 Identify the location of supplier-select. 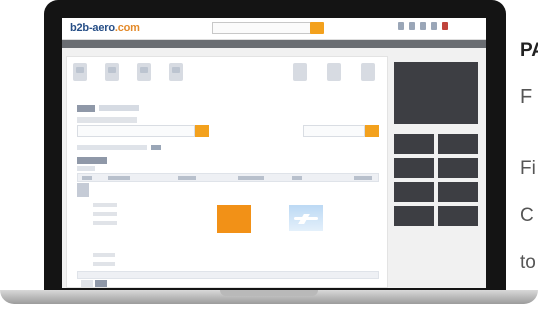
(101, 283).